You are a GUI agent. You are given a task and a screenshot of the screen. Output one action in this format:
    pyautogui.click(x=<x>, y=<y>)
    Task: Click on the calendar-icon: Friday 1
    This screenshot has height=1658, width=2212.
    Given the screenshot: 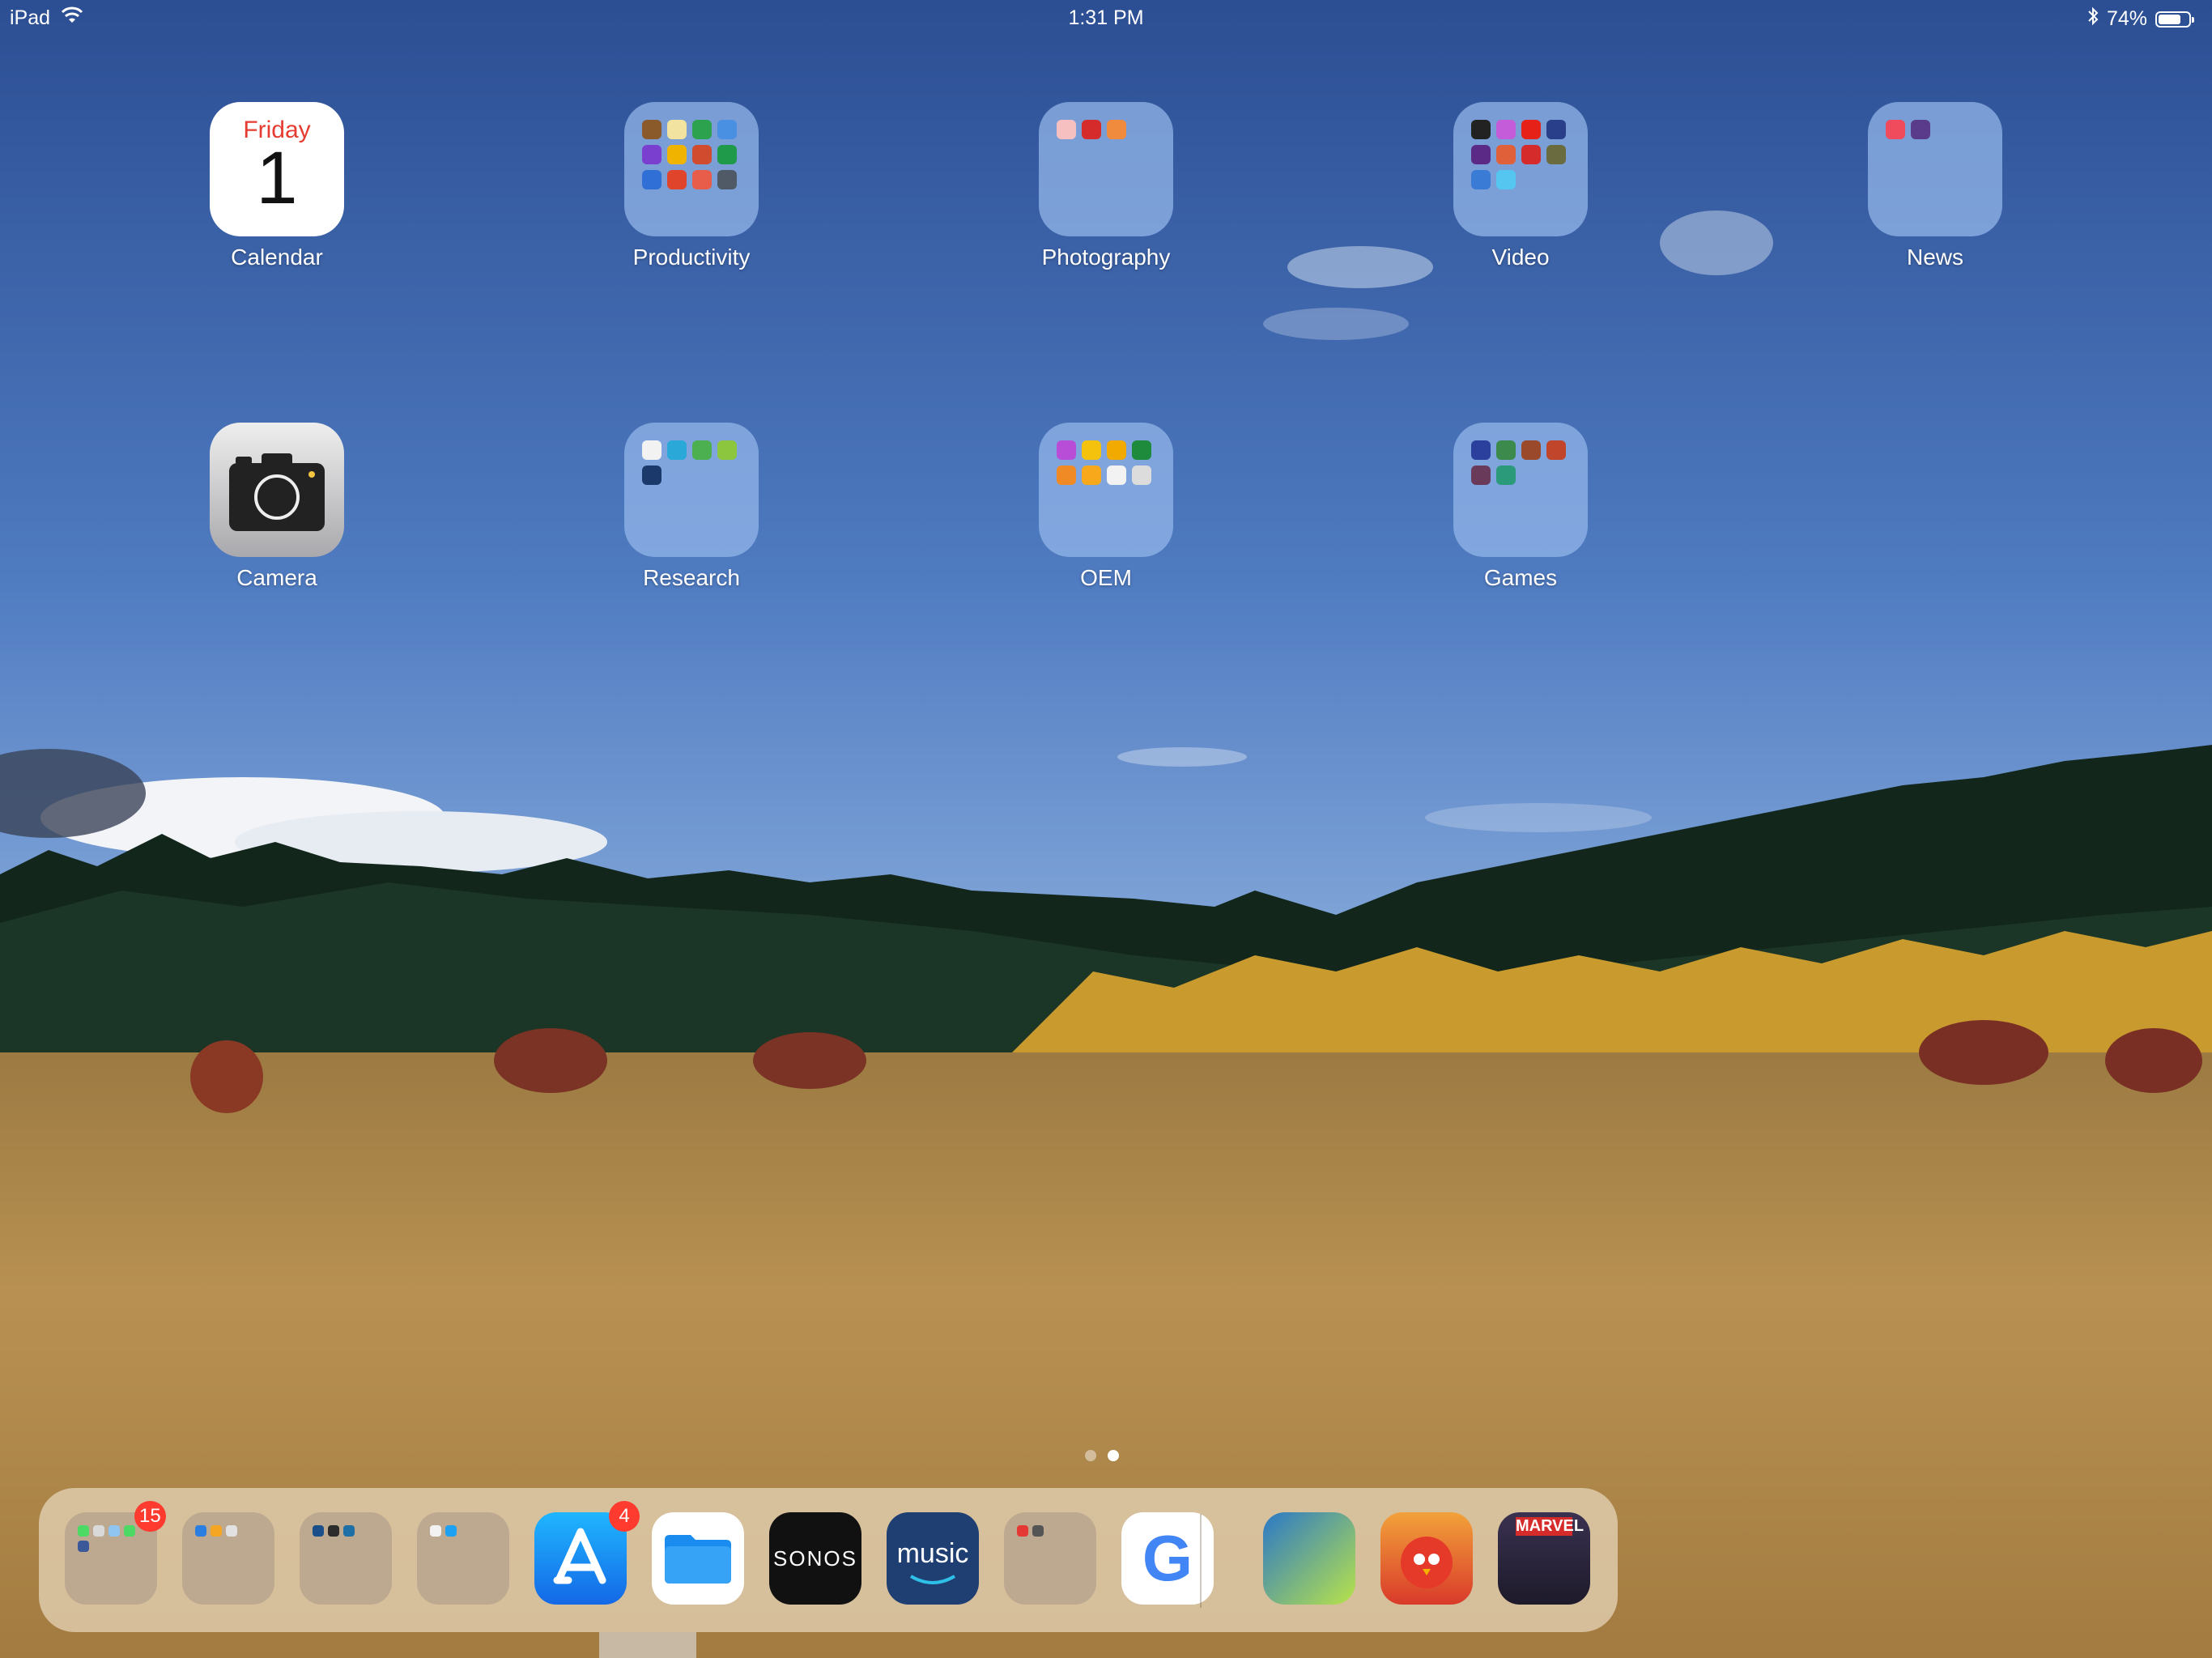 What is the action you would take?
    pyautogui.click(x=277, y=169)
    